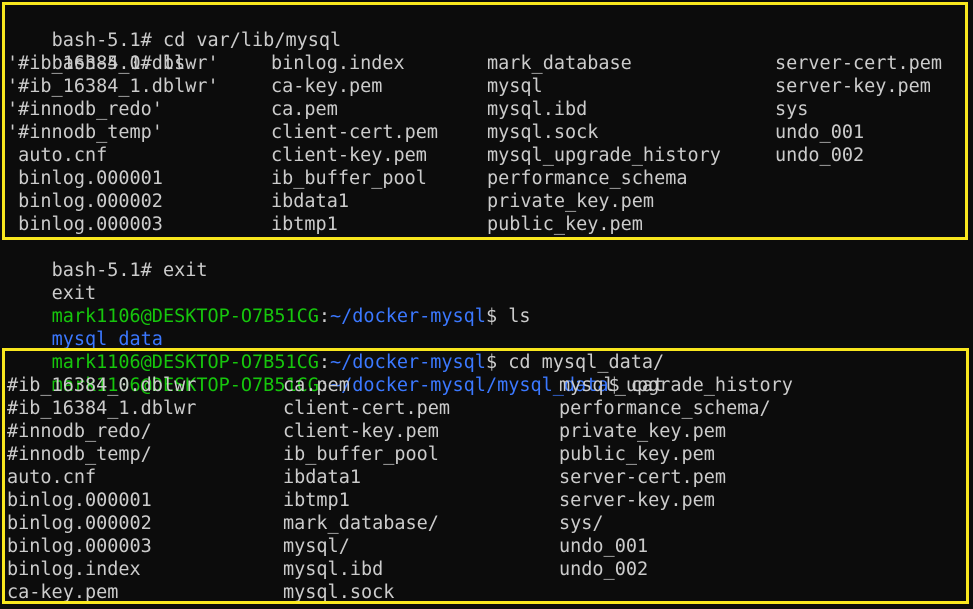 The height and width of the screenshot is (609, 973). Describe the element at coordinates (491, 316) in the screenshot. I see `prompt-dollar: $` at that location.